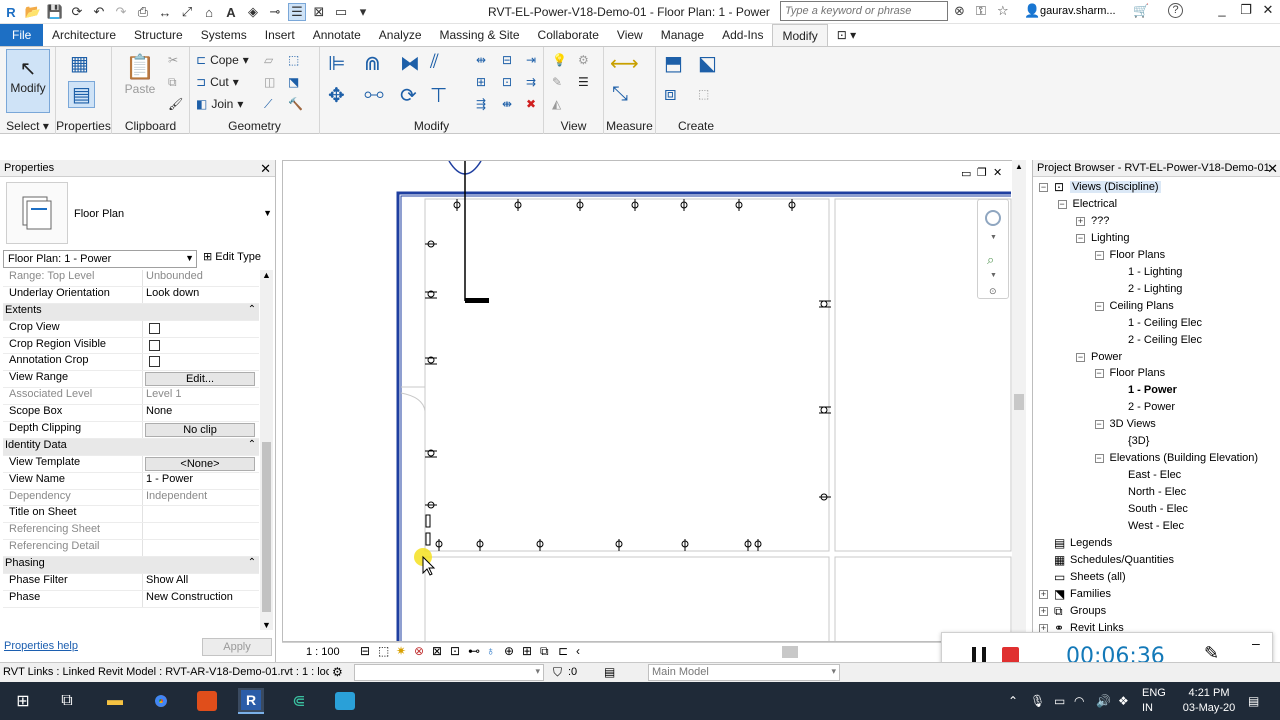 The width and height of the screenshot is (1280, 720). I want to click on pin-icon: ⊟, so click(507, 60).